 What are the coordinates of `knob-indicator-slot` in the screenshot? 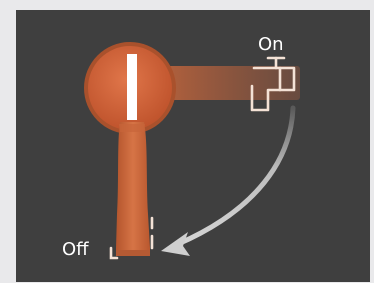 It's located at (132, 87).